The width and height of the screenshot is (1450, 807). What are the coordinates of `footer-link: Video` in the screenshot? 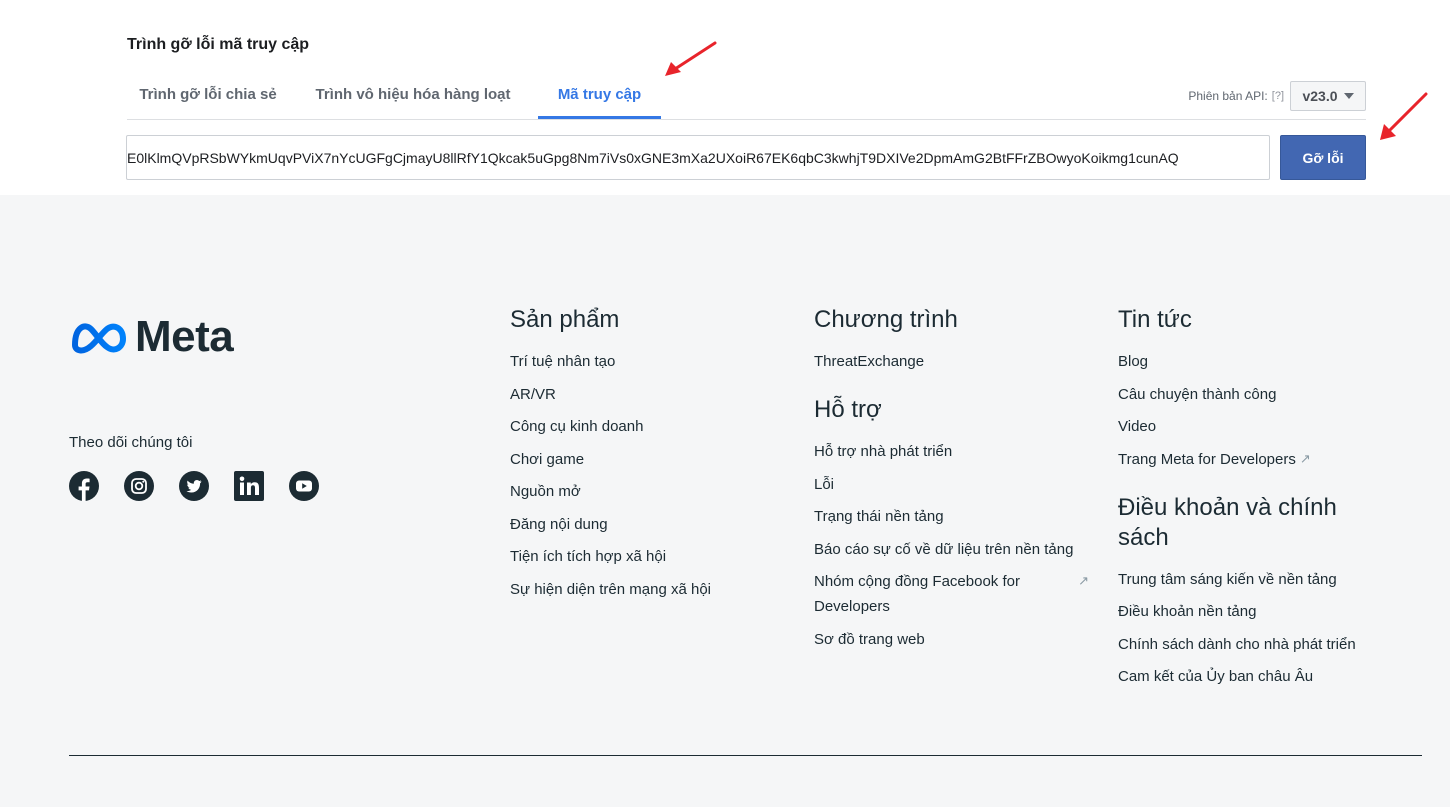 It's located at (1263, 426).